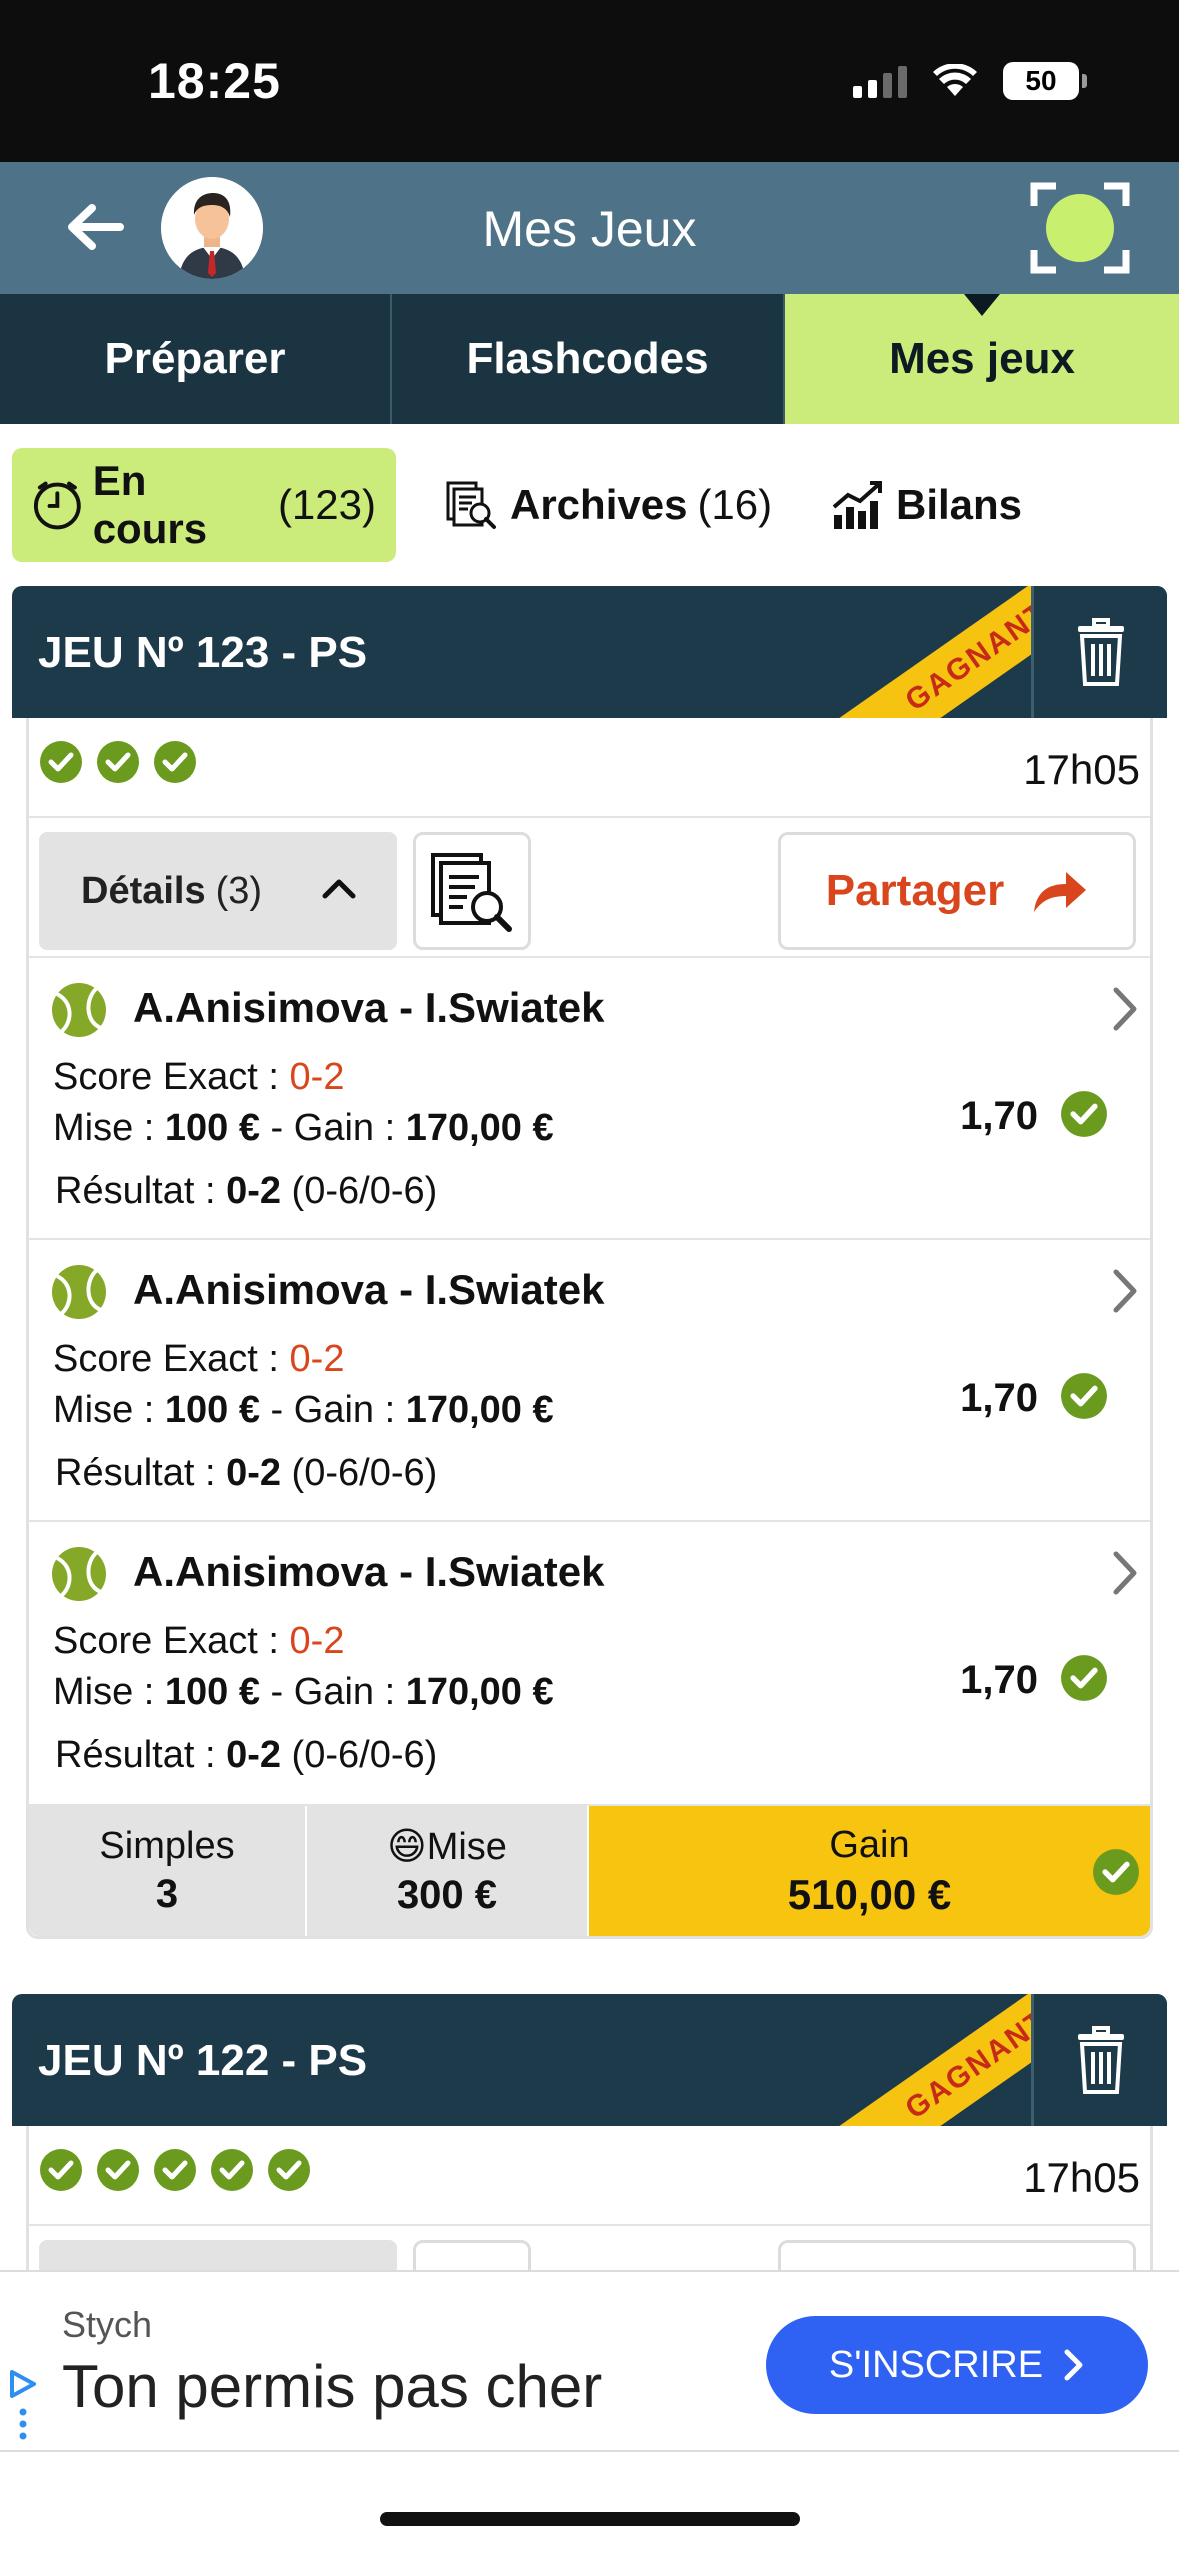 The image size is (1179, 2556). What do you see at coordinates (23, 2408) in the screenshot?
I see `ad-choices-icon` at bounding box center [23, 2408].